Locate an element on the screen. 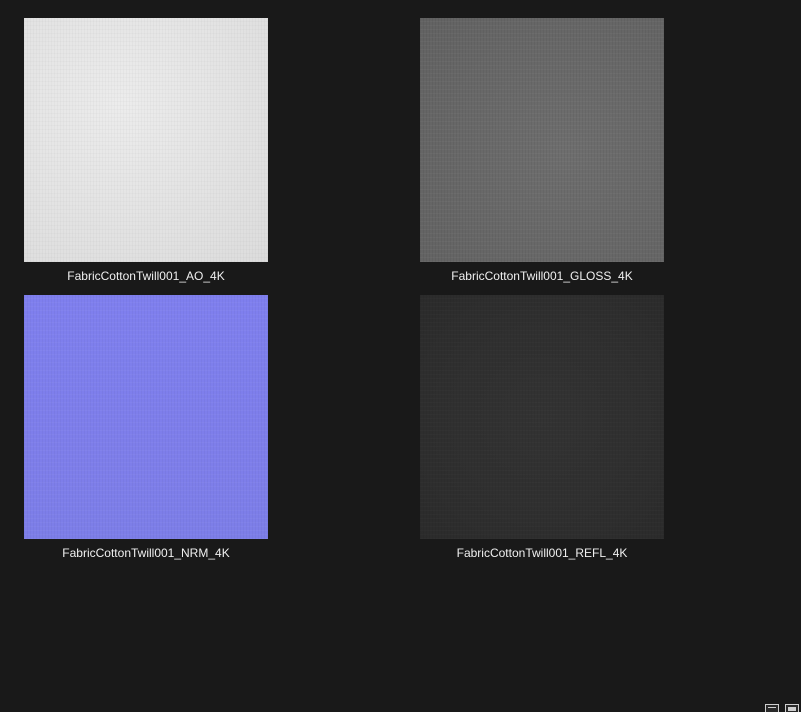 This screenshot has height=712, width=801. file-item-ao: FabricCottonTwill001_AO_4K is located at coordinates (146, 154).